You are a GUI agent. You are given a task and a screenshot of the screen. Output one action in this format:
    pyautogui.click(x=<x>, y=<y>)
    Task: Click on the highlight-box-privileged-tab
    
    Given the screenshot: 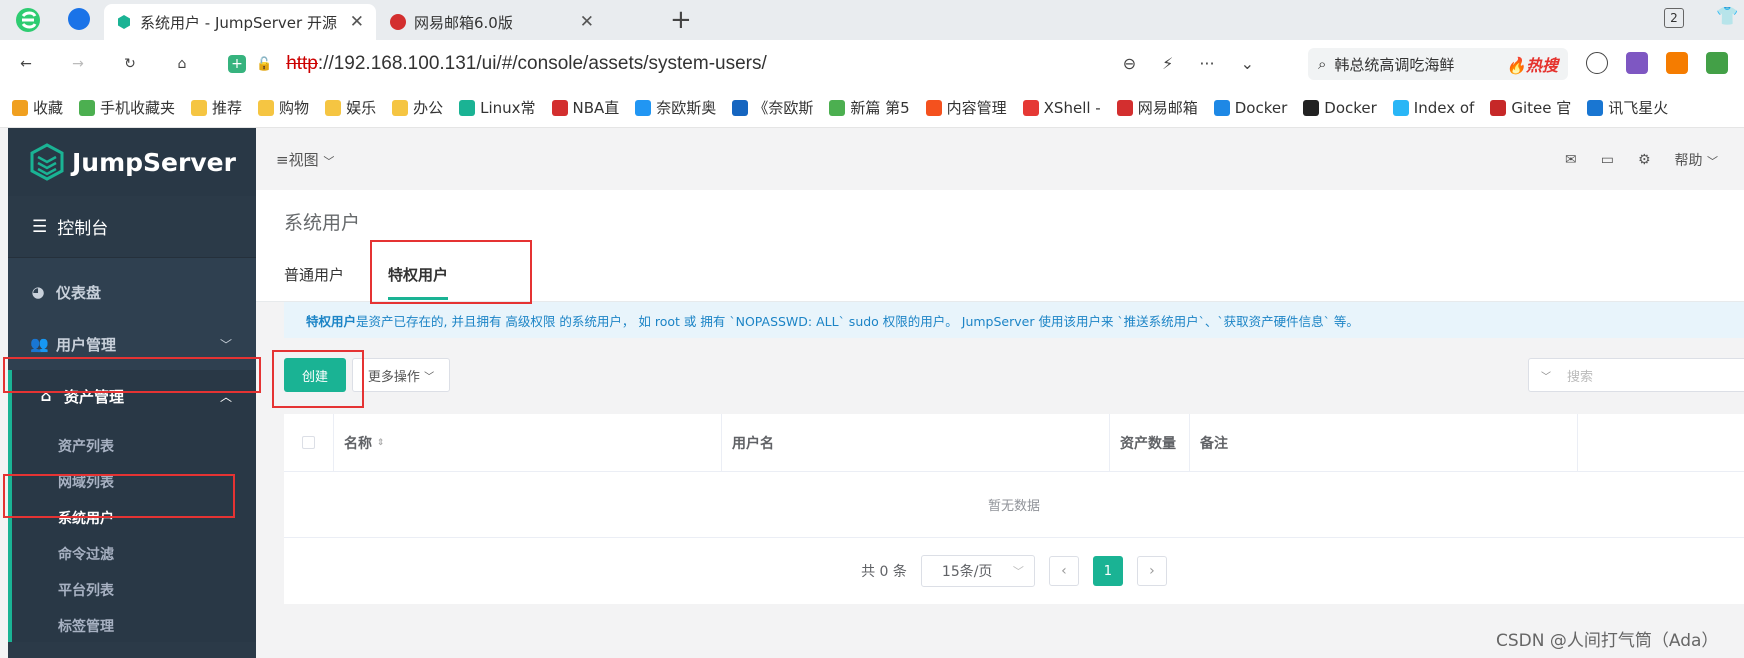 What is the action you would take?
    pyautogui.click(x=451, y=272)
    